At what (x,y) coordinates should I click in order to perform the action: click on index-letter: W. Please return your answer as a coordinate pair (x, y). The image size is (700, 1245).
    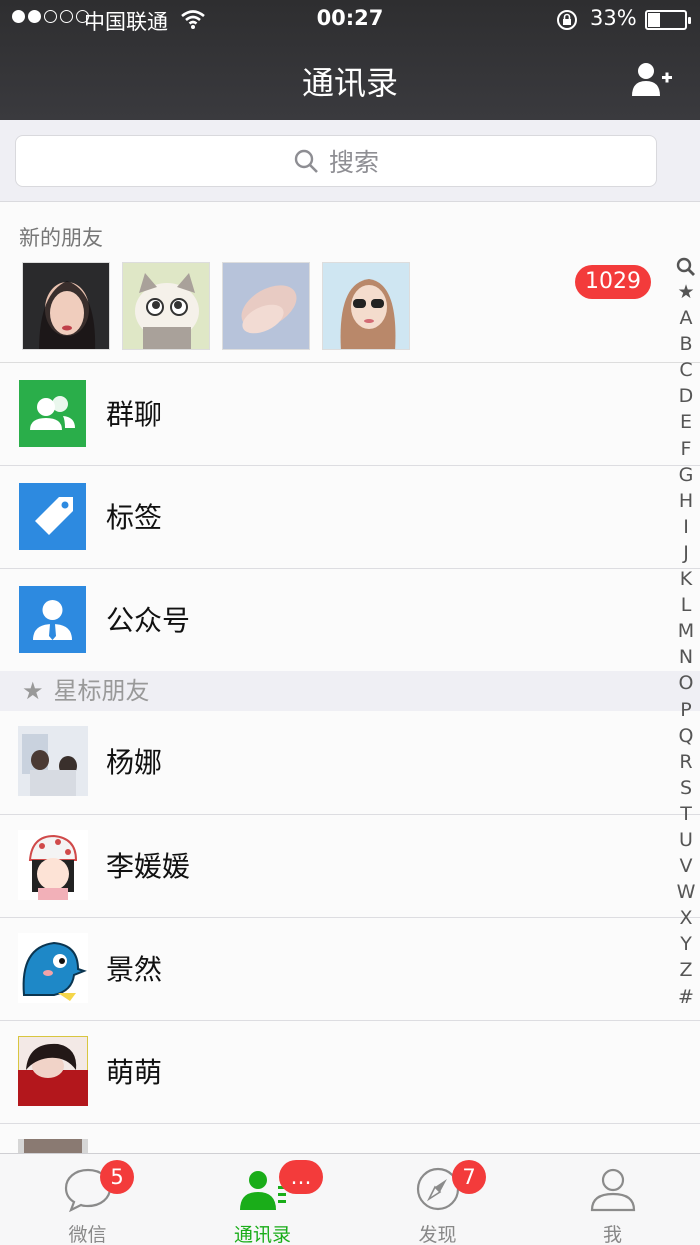
    Looking at the image, I should click on (686, 892).